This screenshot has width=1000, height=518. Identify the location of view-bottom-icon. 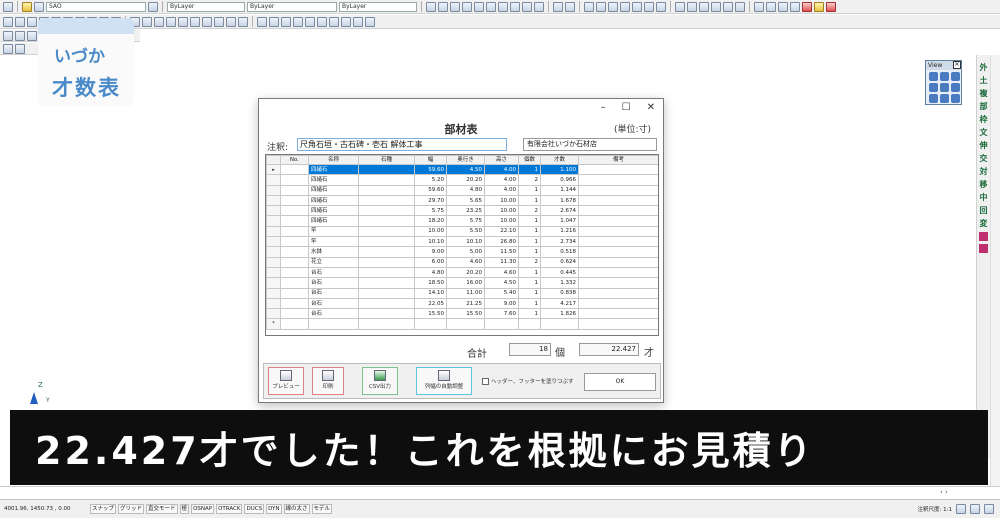
(933, 98).